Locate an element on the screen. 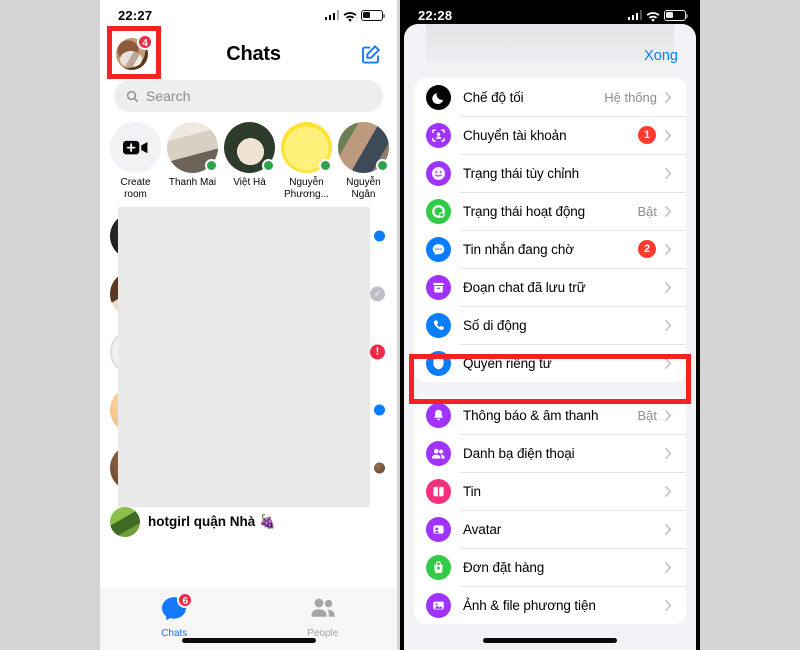 The width and height of the screenshot is (800, 650). settings-row-contacts: Danh bạ điện thoại is located at coordinates (550, 453).